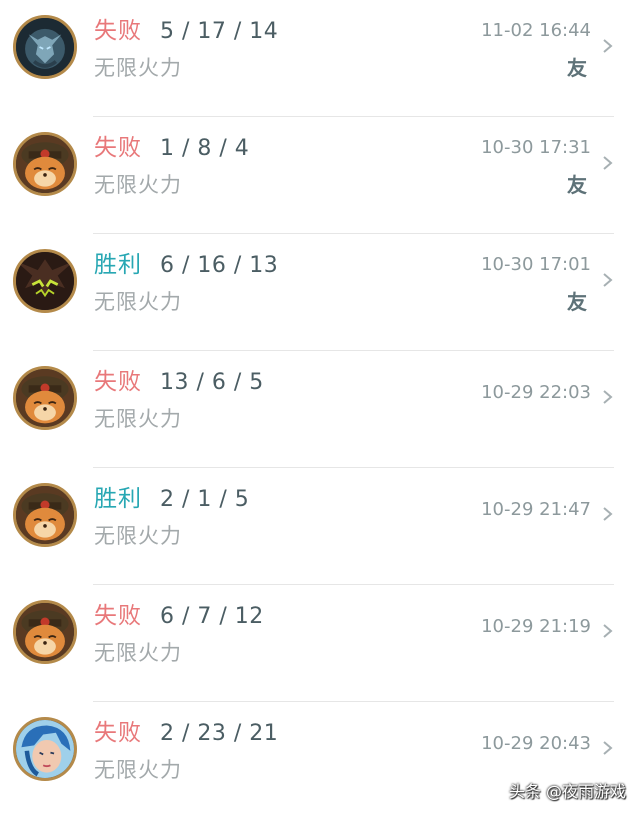  What do you see at coordinates (219, 265) in the screenshot?
I see `match-kda: 6 / 16 / 13` at bounding box center [219, 265].